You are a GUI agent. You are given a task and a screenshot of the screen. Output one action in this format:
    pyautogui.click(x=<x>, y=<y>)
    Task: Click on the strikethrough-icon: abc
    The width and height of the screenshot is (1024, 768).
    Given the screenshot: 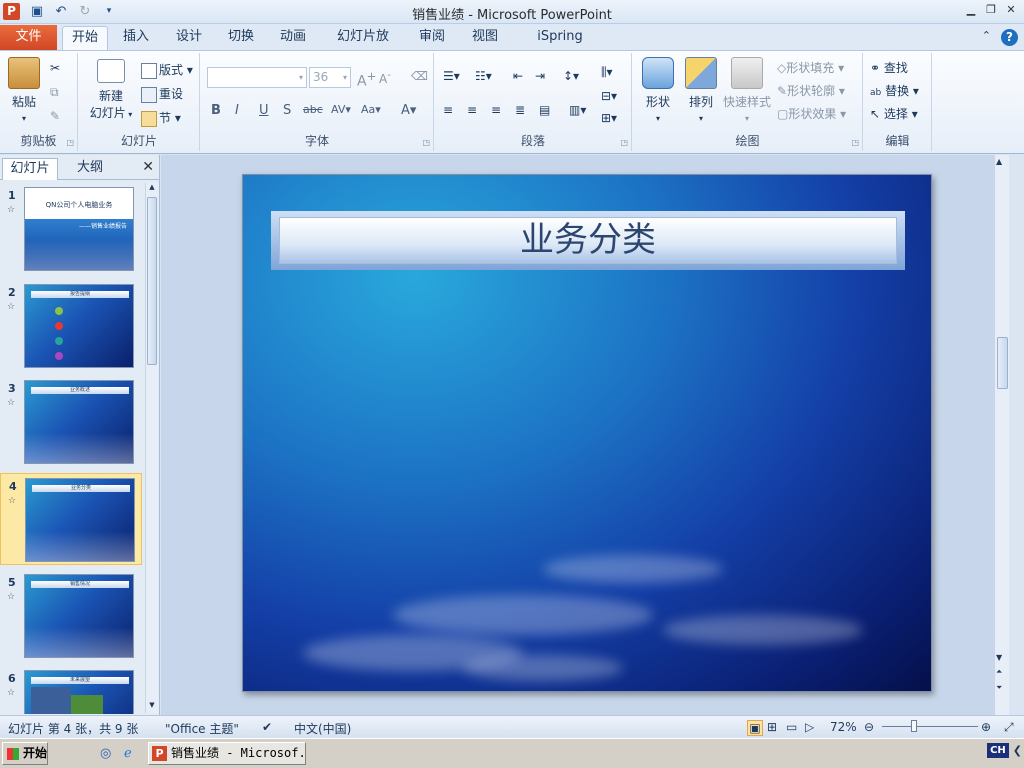 What is the action you would take?
    pyautogui.click(x=313, y=109)
    